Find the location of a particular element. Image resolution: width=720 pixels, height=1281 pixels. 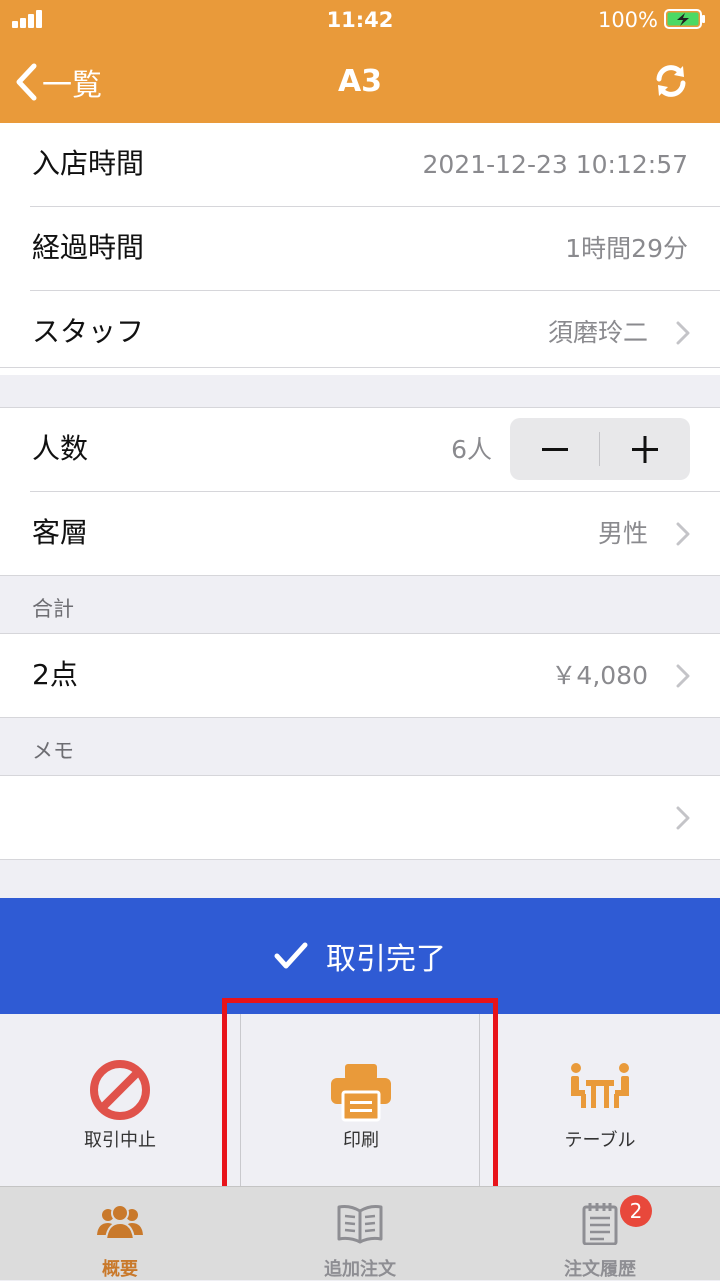

staff-label: スタッフ is located at coordinates (88, 331).